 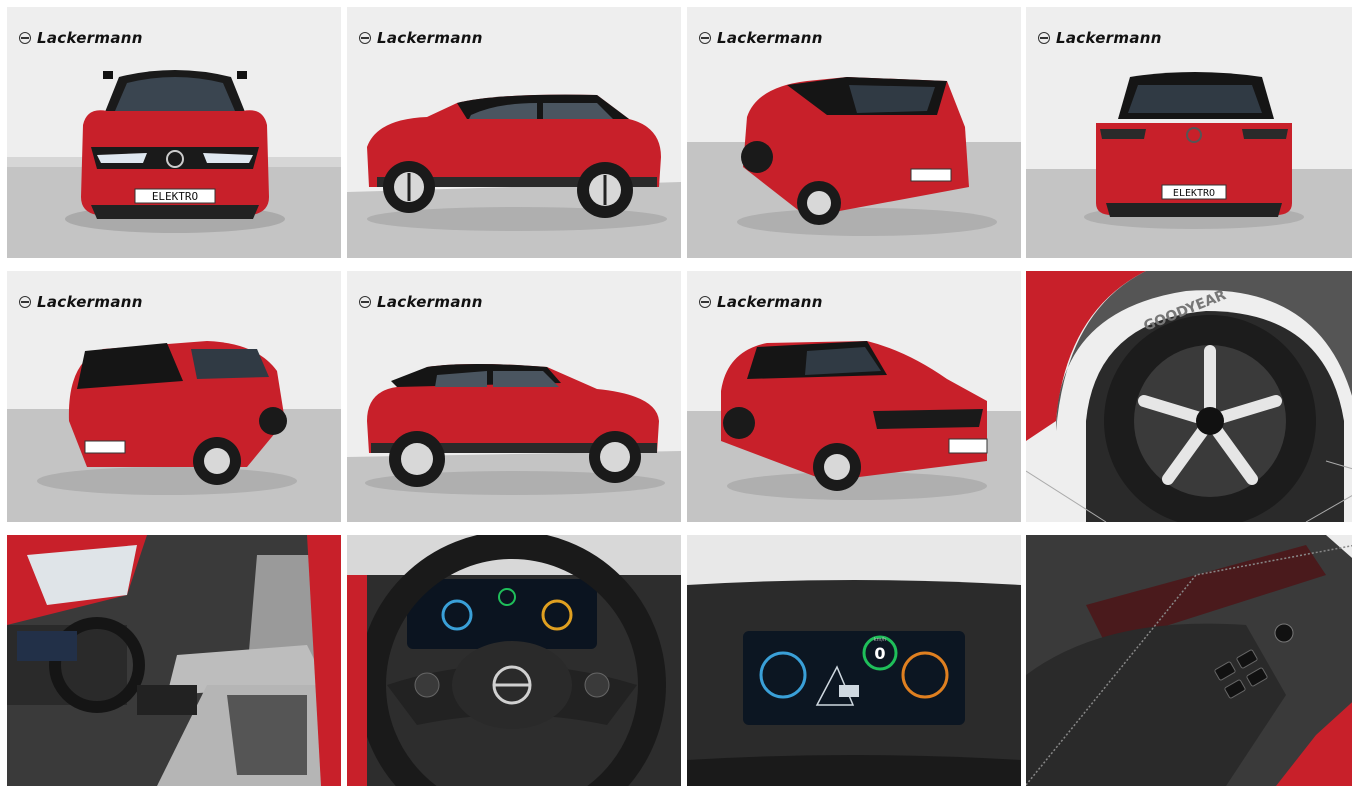 What do you see at coordinates (514, 396) in the screenshot?
I see `photo-exterior-side-left: Lackermann` at bounding box center [514, 396].